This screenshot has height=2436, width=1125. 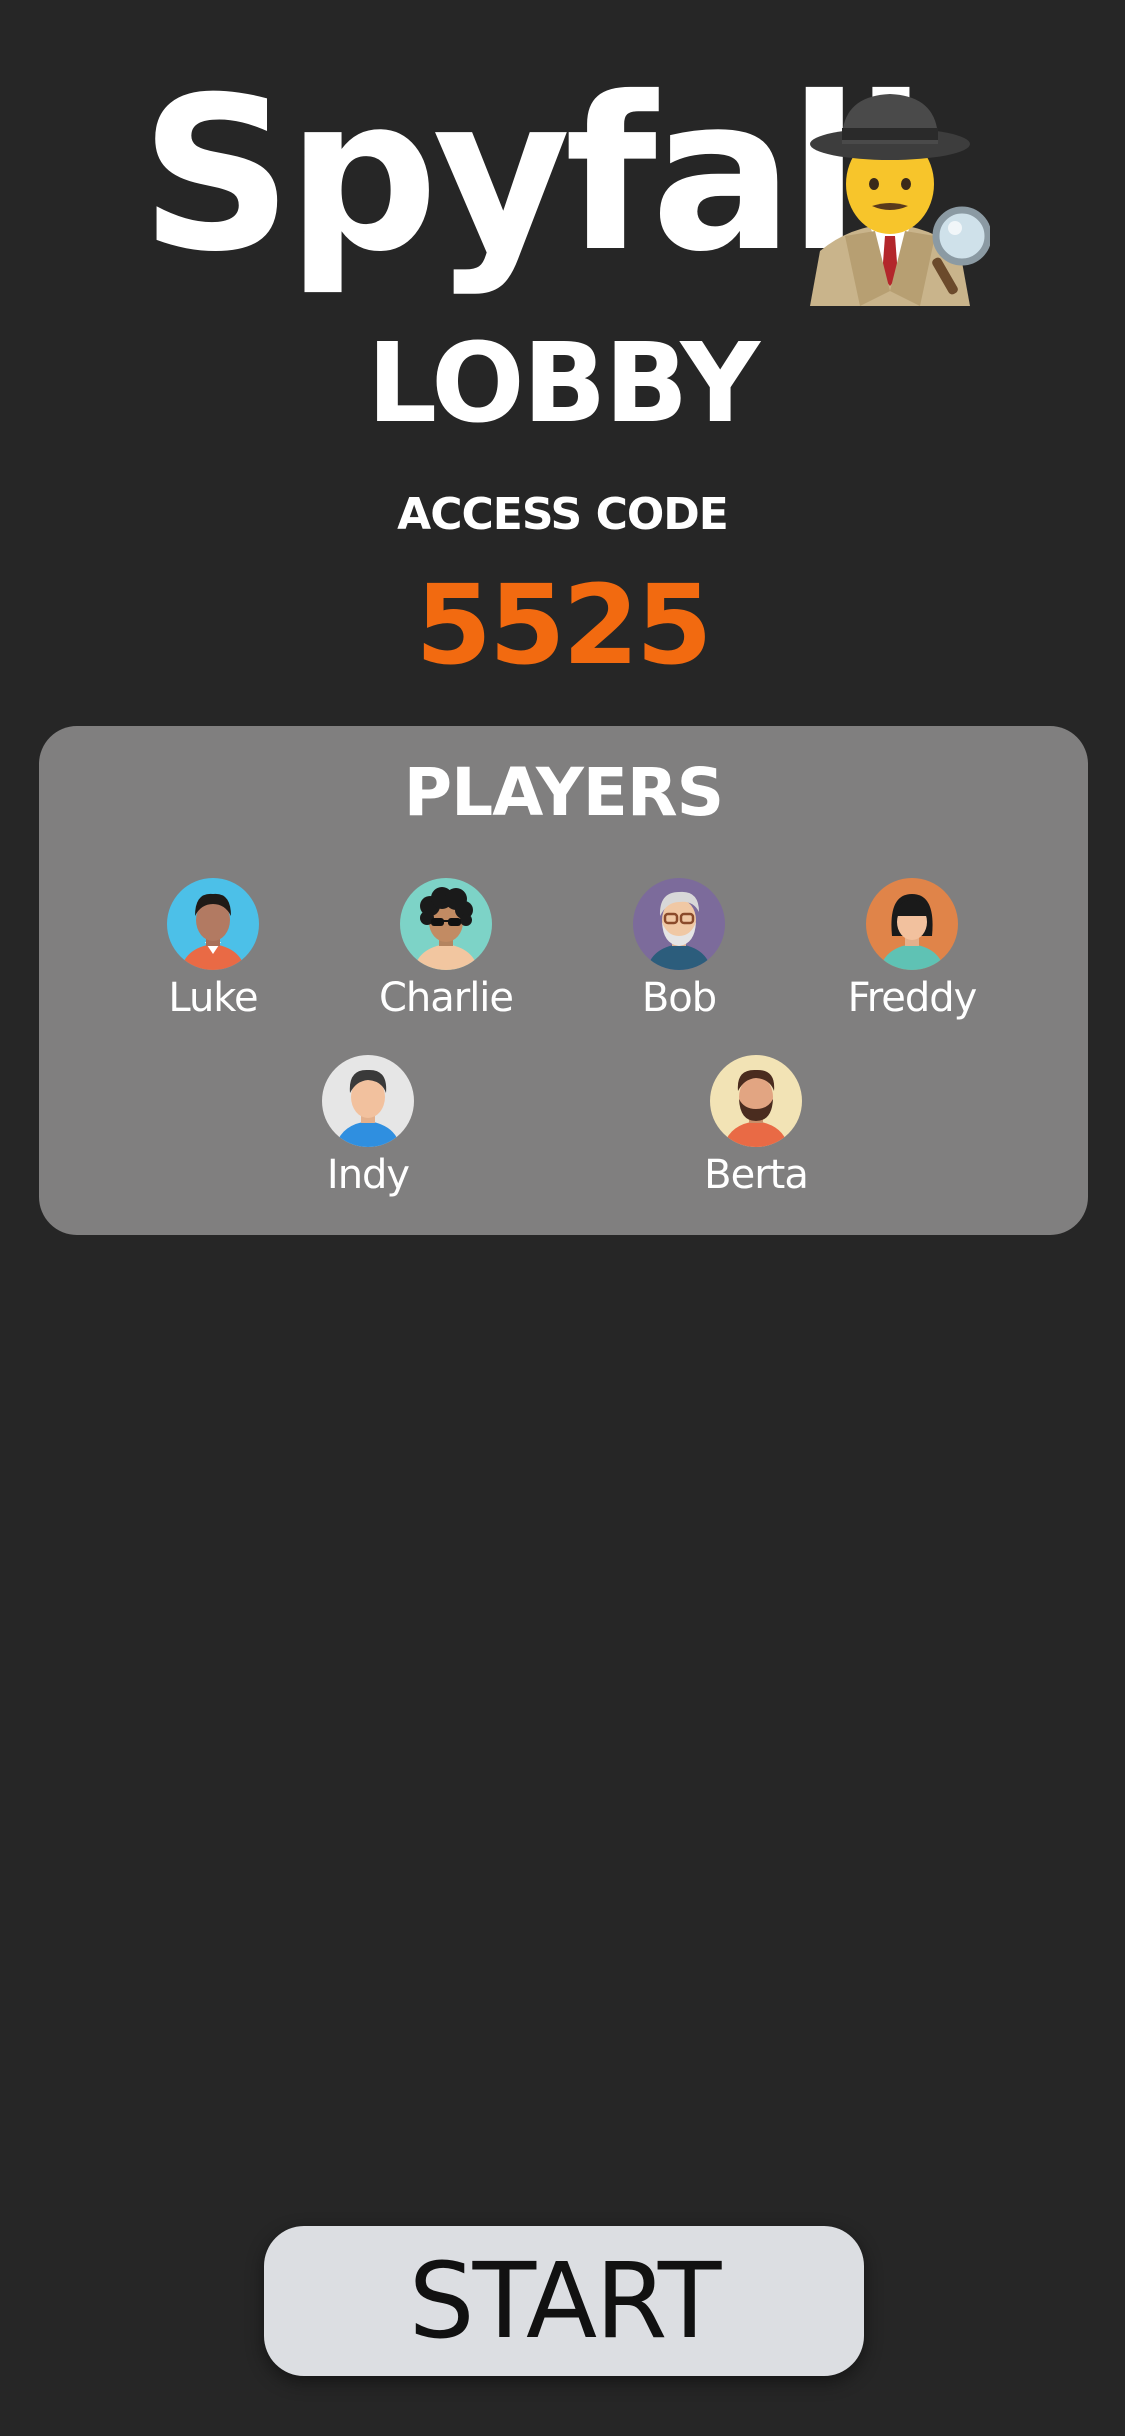 What do you see at coordinates (563, 514) in the screenshot?
I see `access-code-label: ACCESS CODE` at bounding box center [563, 514].